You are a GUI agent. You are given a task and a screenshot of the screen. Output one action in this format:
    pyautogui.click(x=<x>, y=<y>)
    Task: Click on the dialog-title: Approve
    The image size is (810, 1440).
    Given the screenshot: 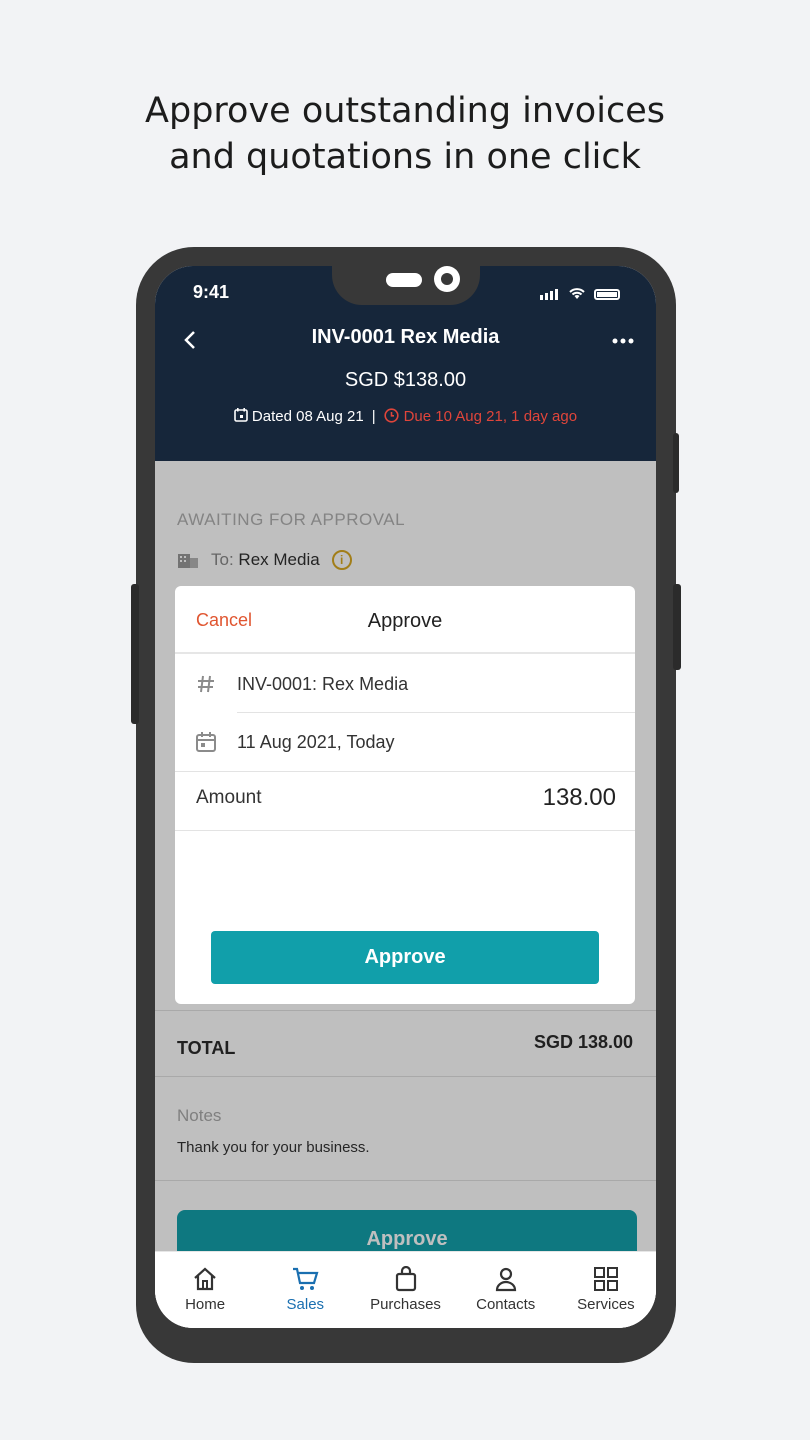 What is the action you would take?
    pyautogui.click(x=405, y=621)
    